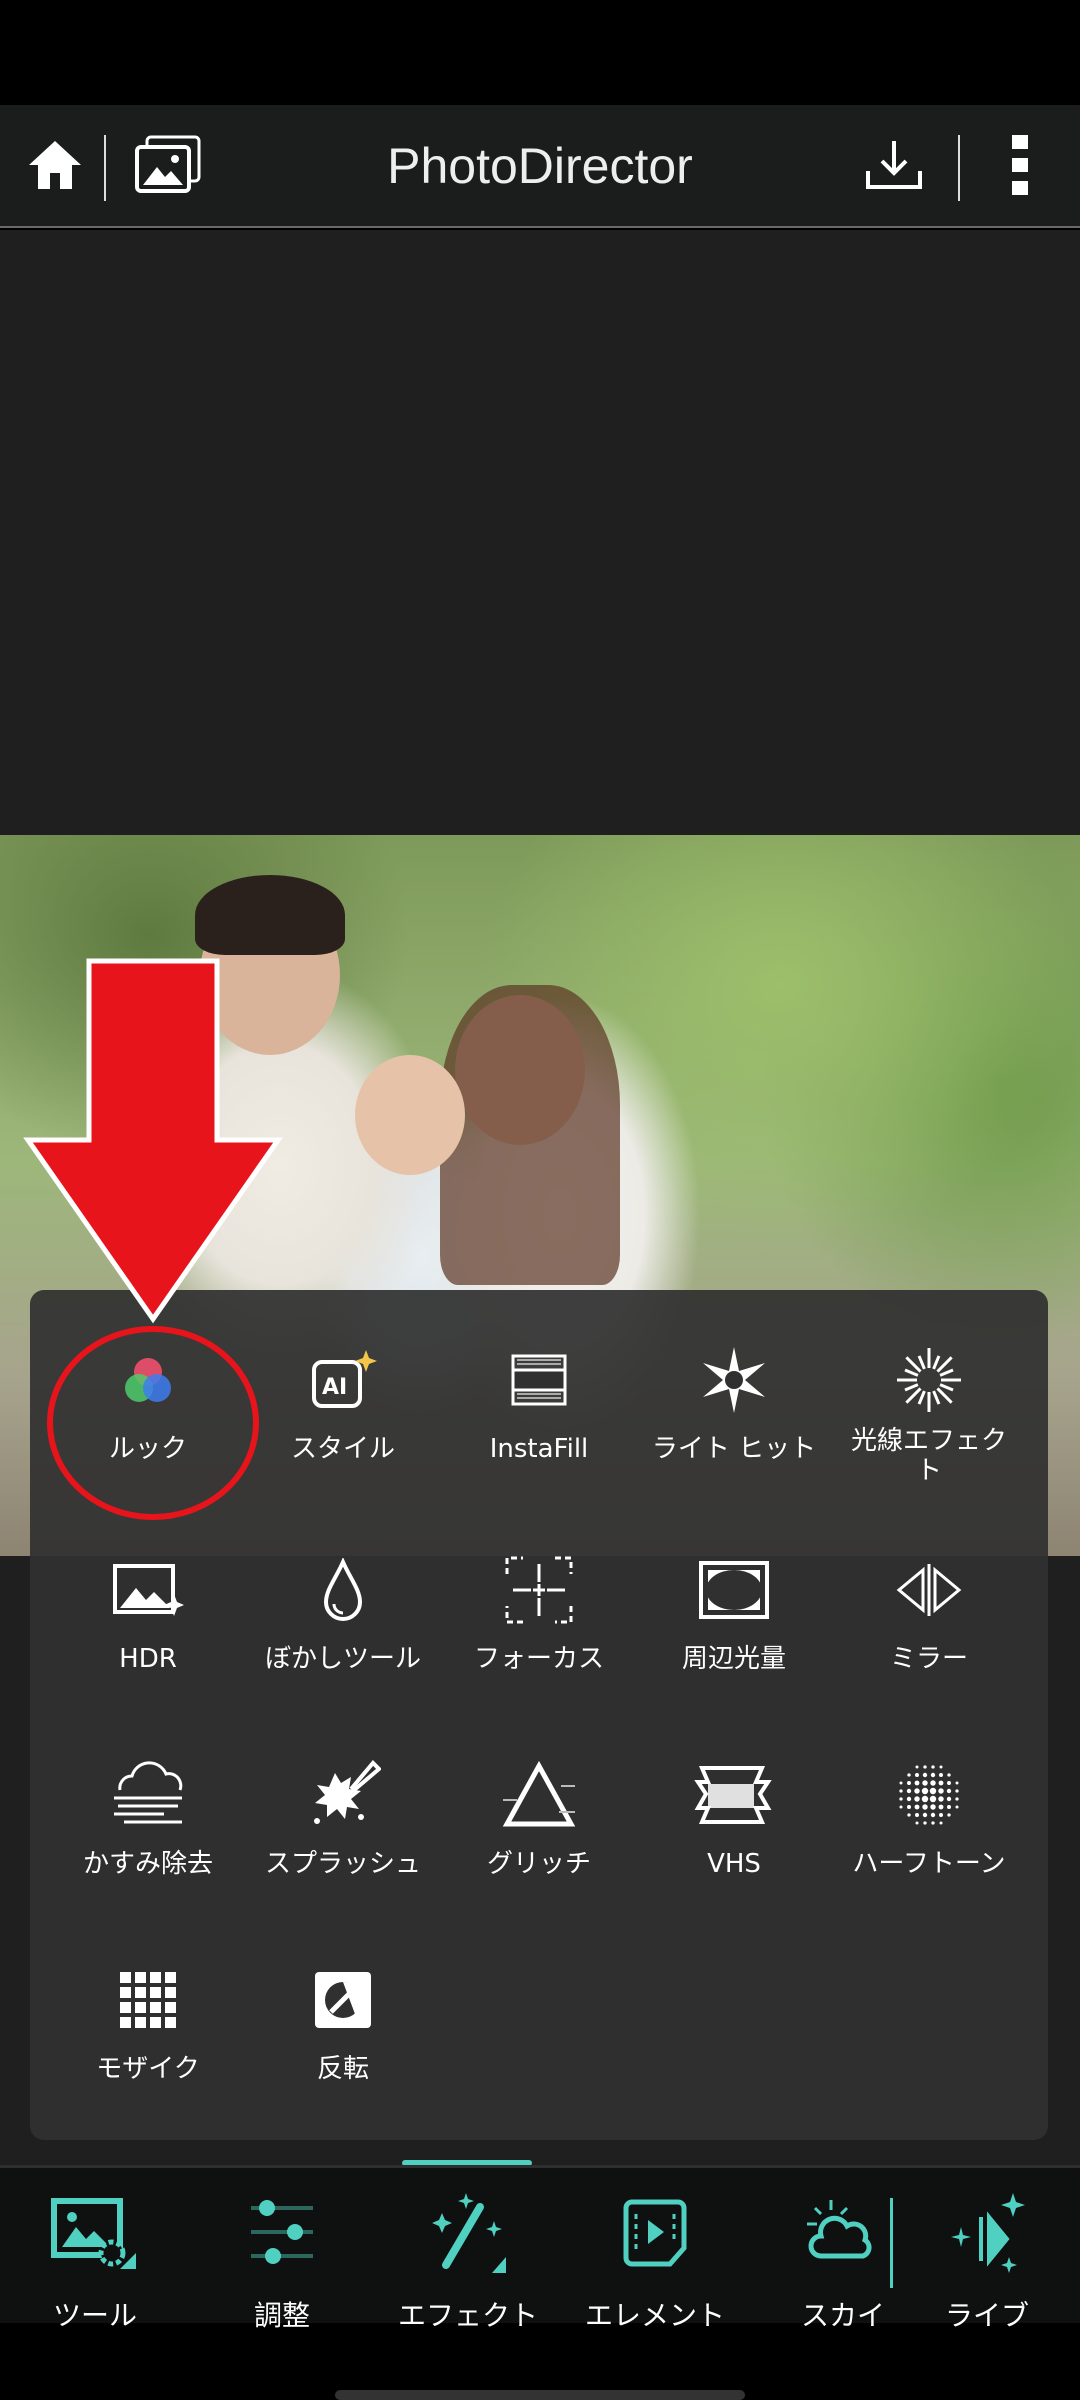  Describe the element at coordinates (468, 2233) in the screenshot. I see `magic-wand-icon` at that location.